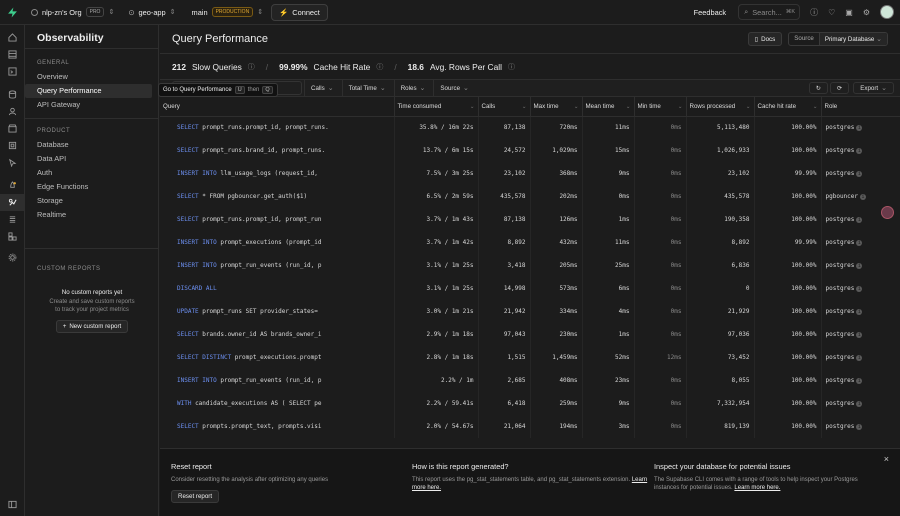 This screenshot has height=516, width=900. Describe the element at coordinates (12, 111) in the screenshot. I see `auth-icon` at that location.